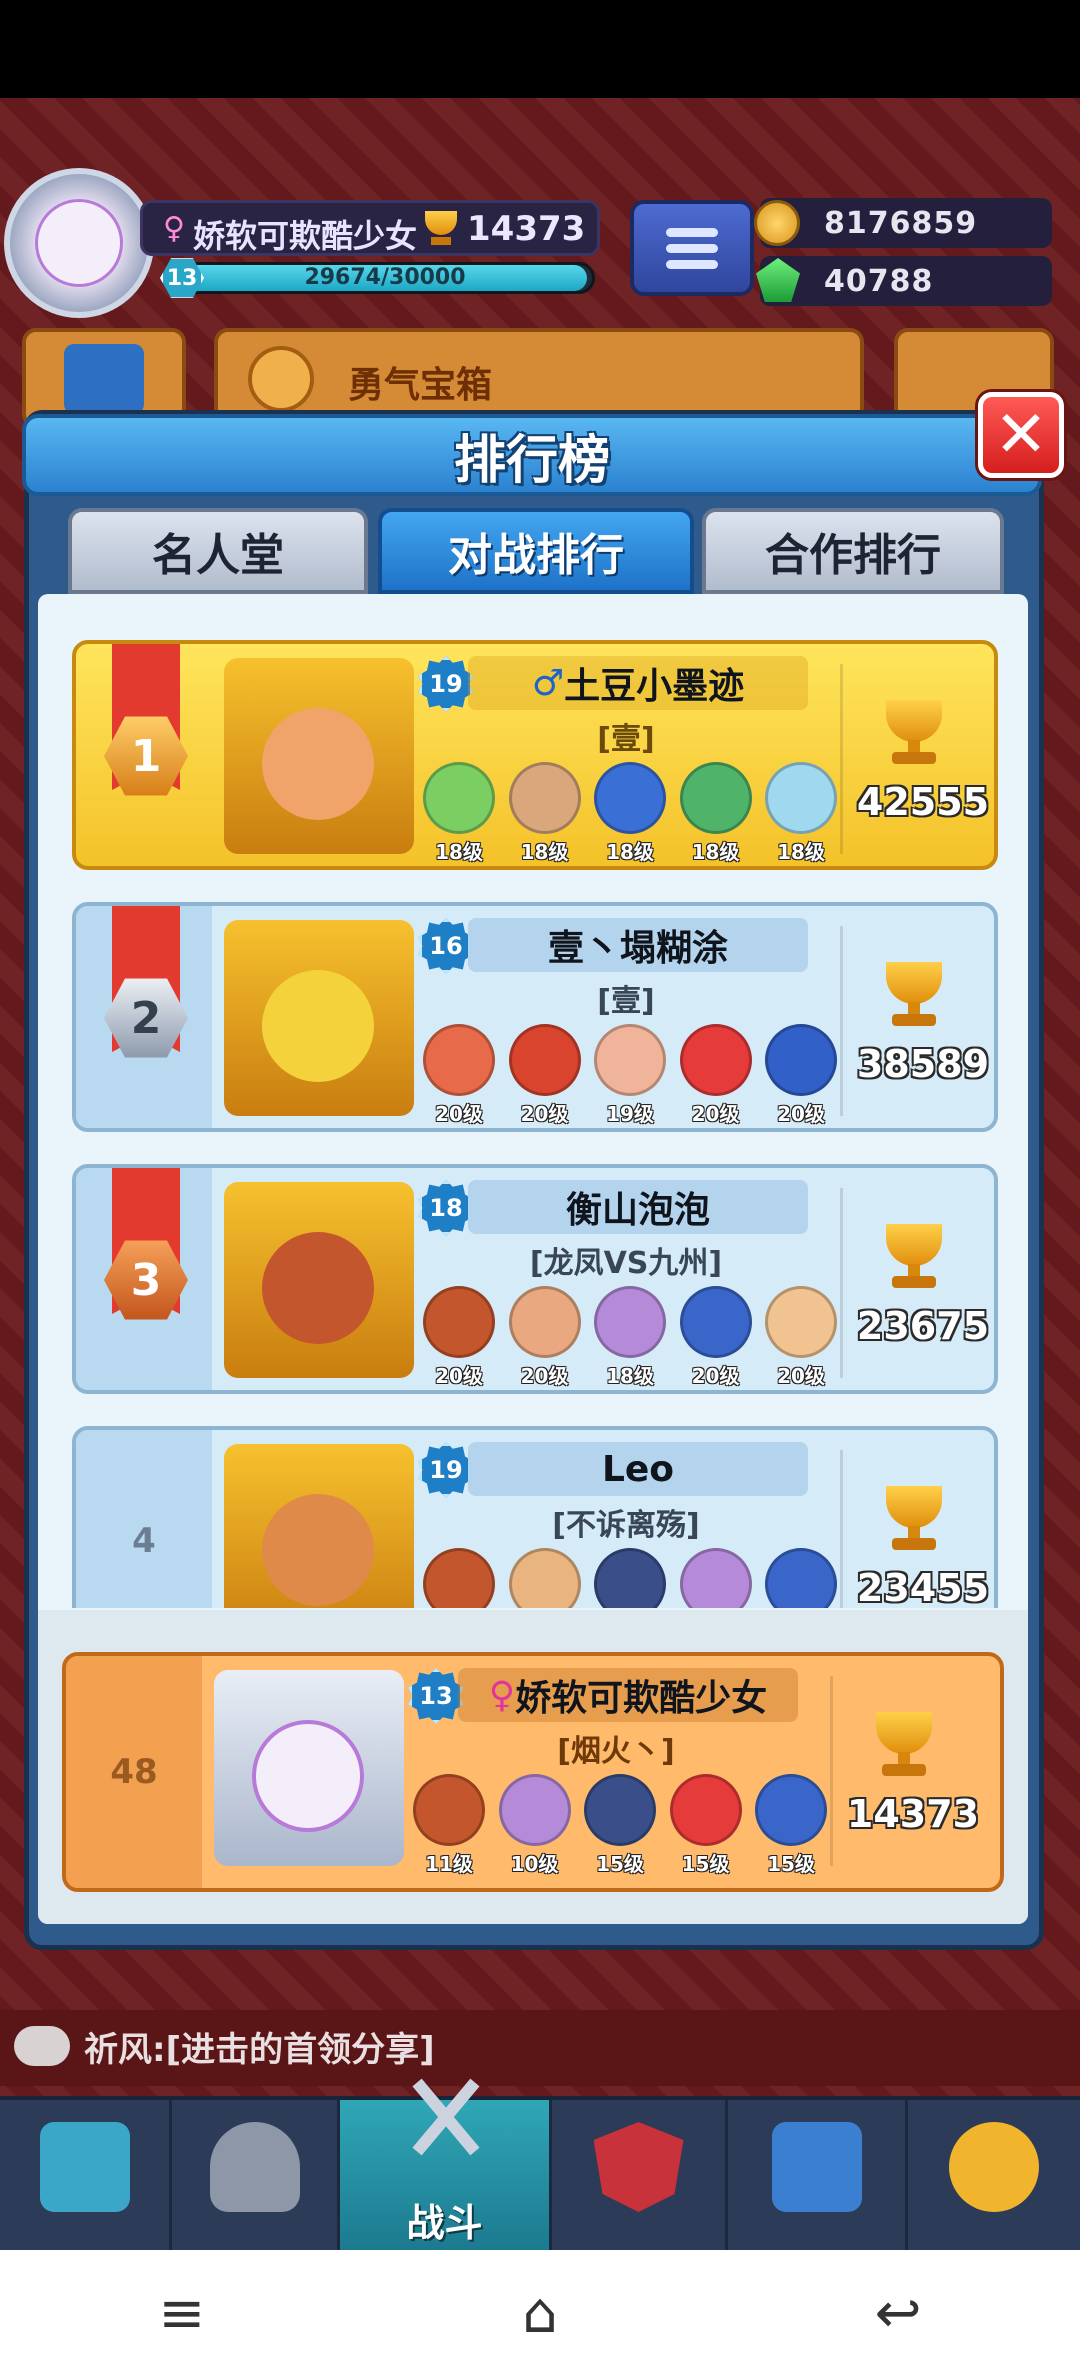 The image size is (1080, 2376). Describe the element at coordinates (626, 1525) in the screenshot. I see `guild-name: [不诉离殇]` at that location.